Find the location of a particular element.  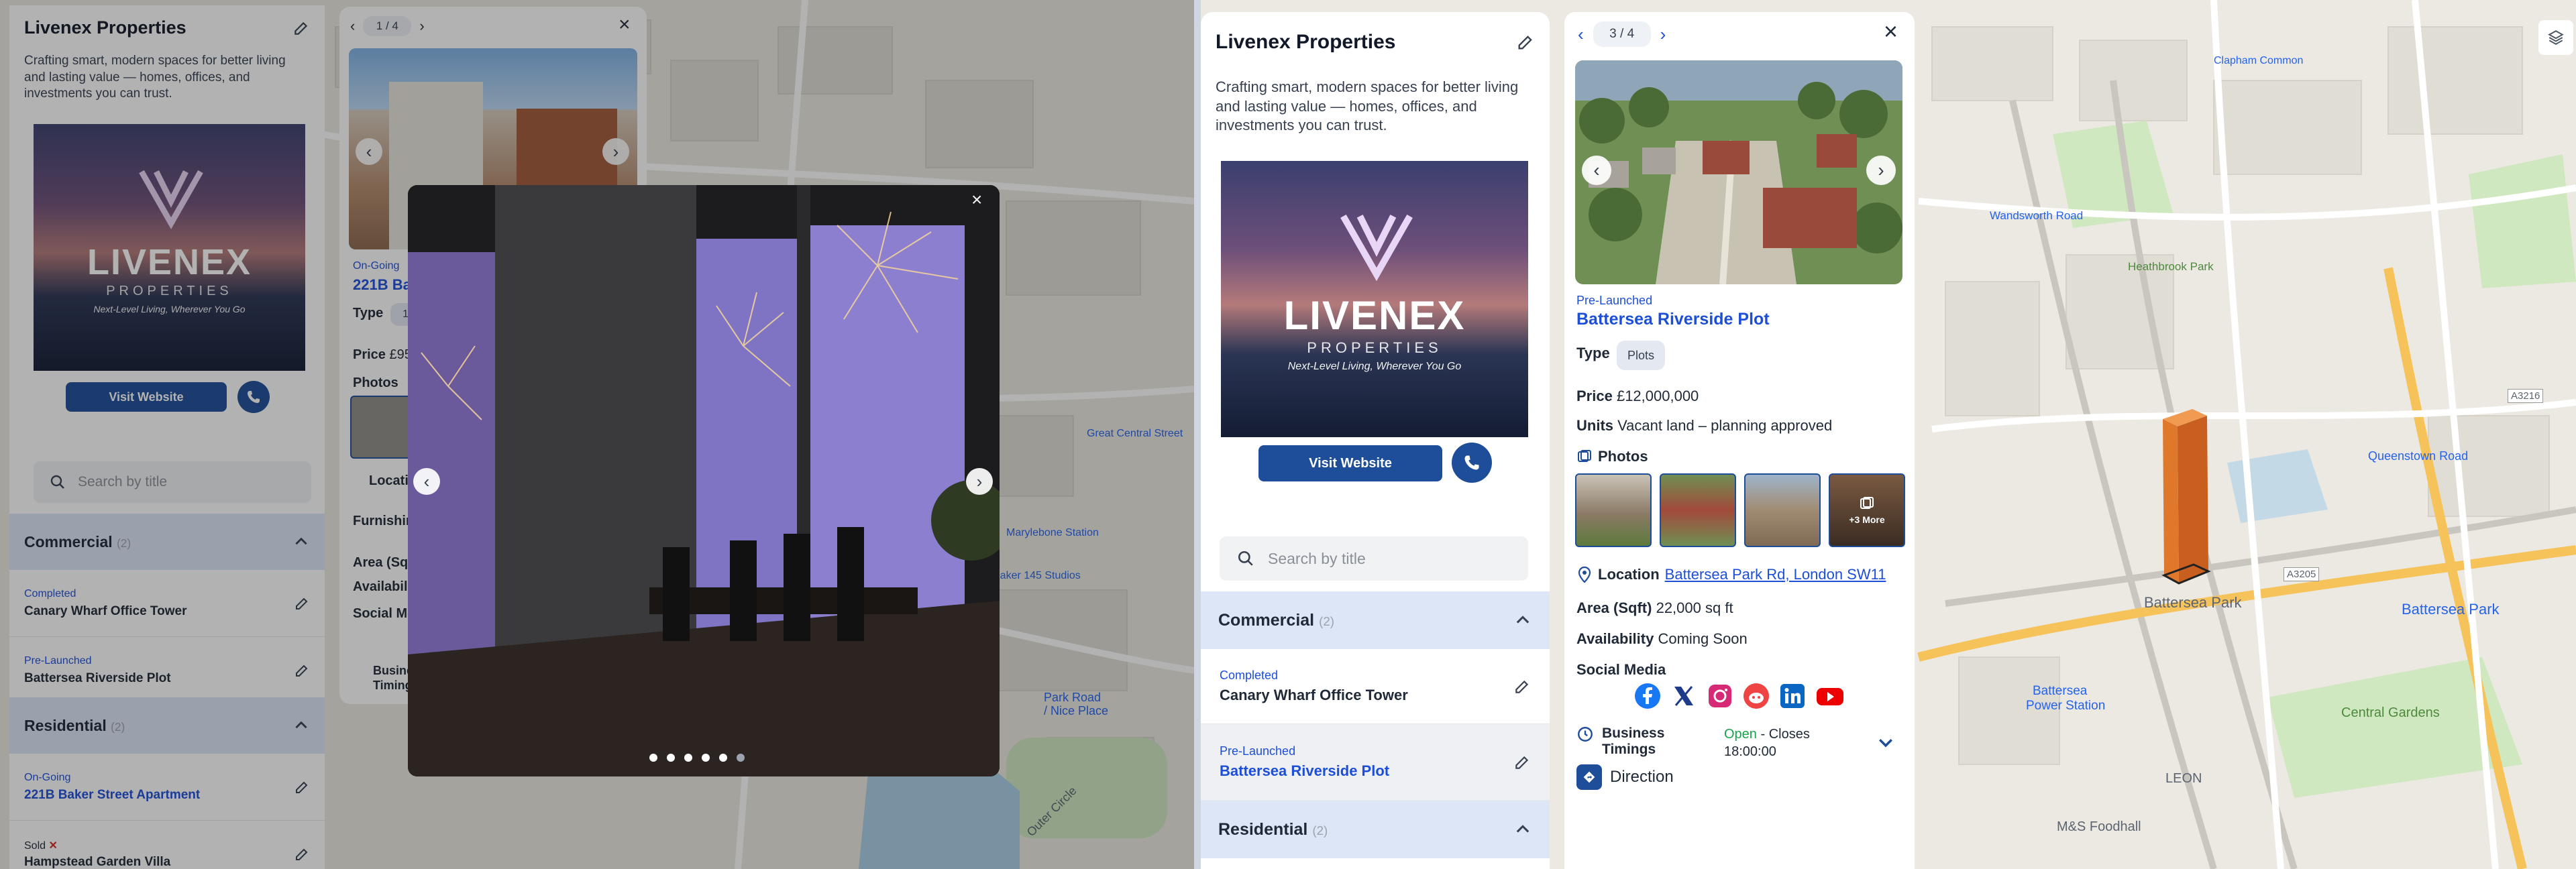

category-name: Commercial is located at coordinates (1266, 620).